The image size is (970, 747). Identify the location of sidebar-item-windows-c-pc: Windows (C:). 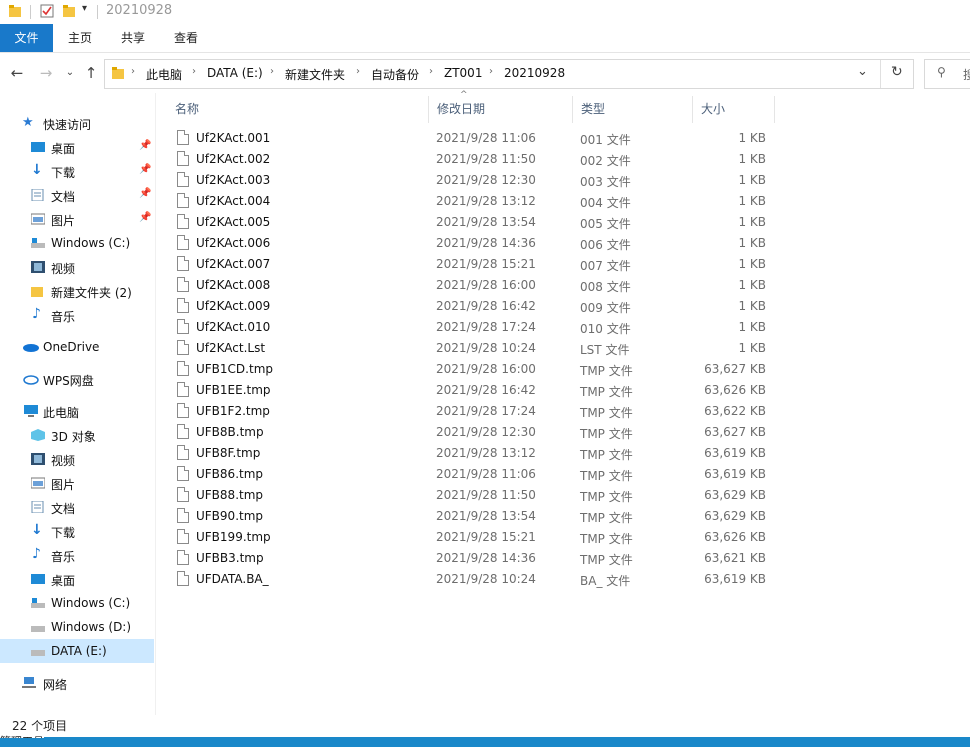
(77, 603).